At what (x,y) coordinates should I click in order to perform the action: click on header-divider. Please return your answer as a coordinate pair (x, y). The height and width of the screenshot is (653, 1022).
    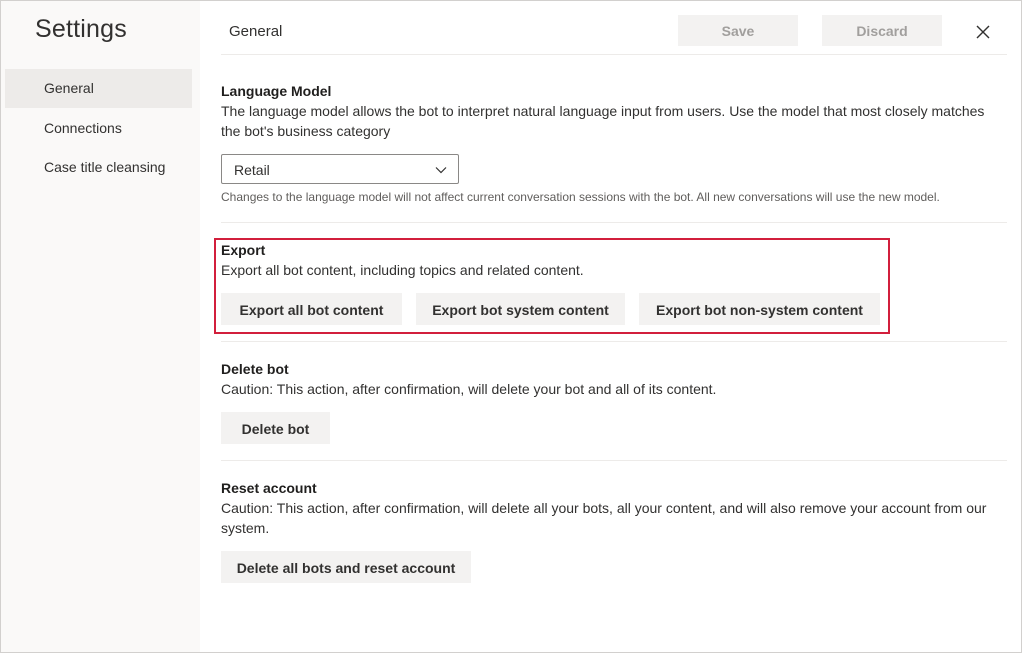
    Looking at the image, I should click on (614, 54).